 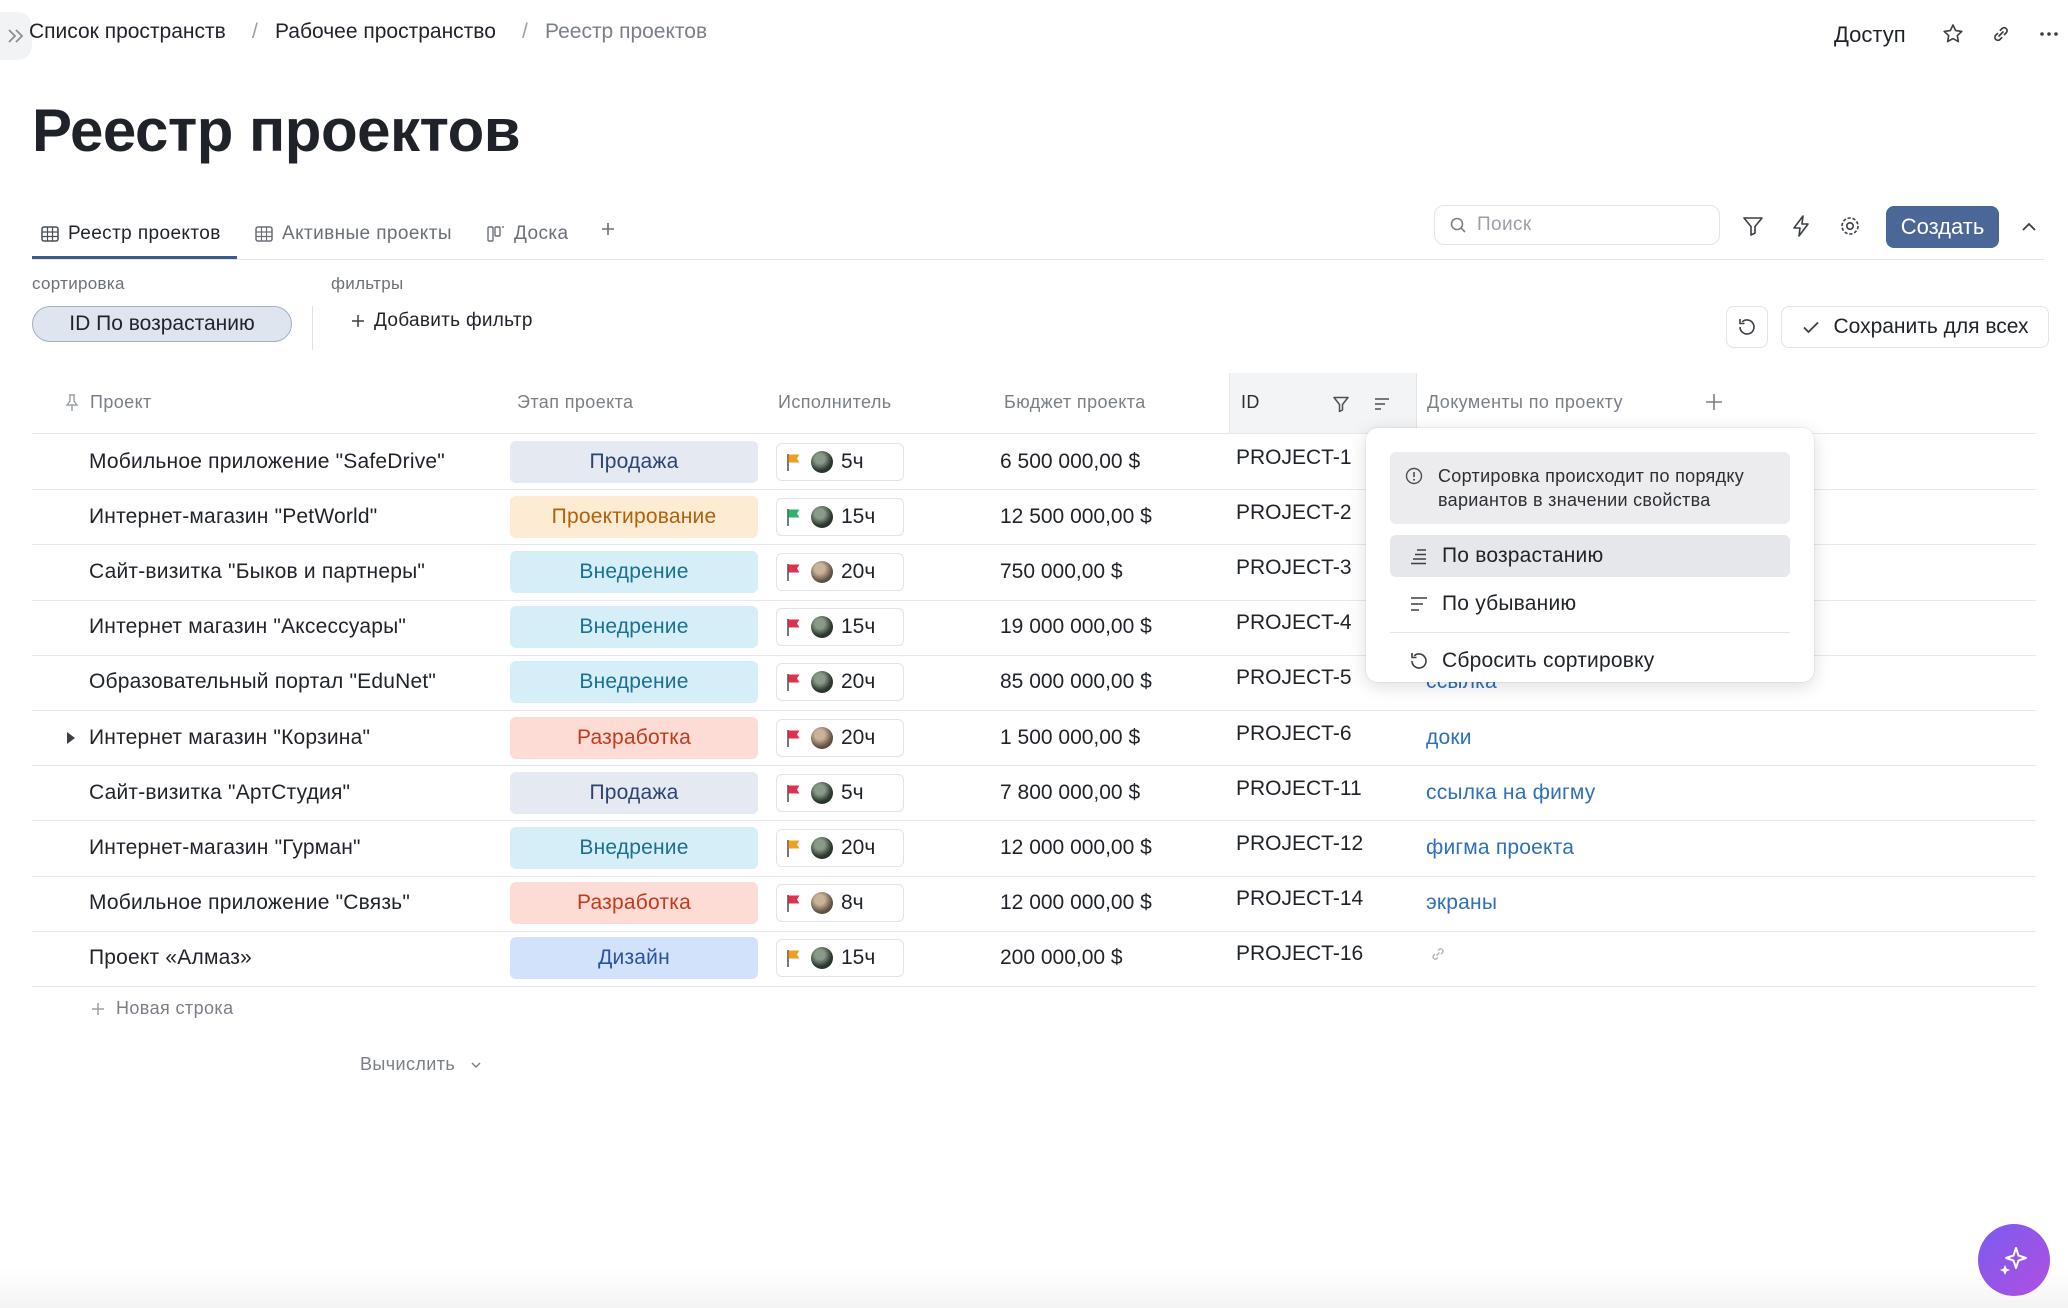 What do you see at coordinates (1299, 789) in the screenshot?
I see `id-cell: PROJECT-11` at bounding box center [1299, 789].